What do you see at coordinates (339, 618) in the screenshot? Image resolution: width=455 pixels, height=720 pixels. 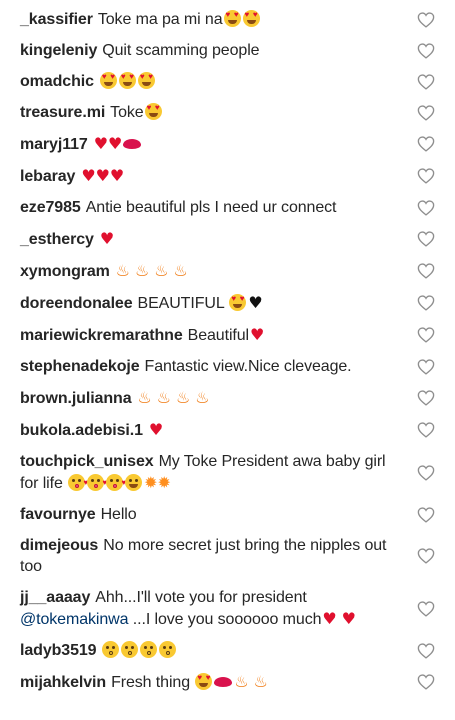 I see `red-heart-emoji-icon: ♥ ♥` at bounding box center [339, 618].